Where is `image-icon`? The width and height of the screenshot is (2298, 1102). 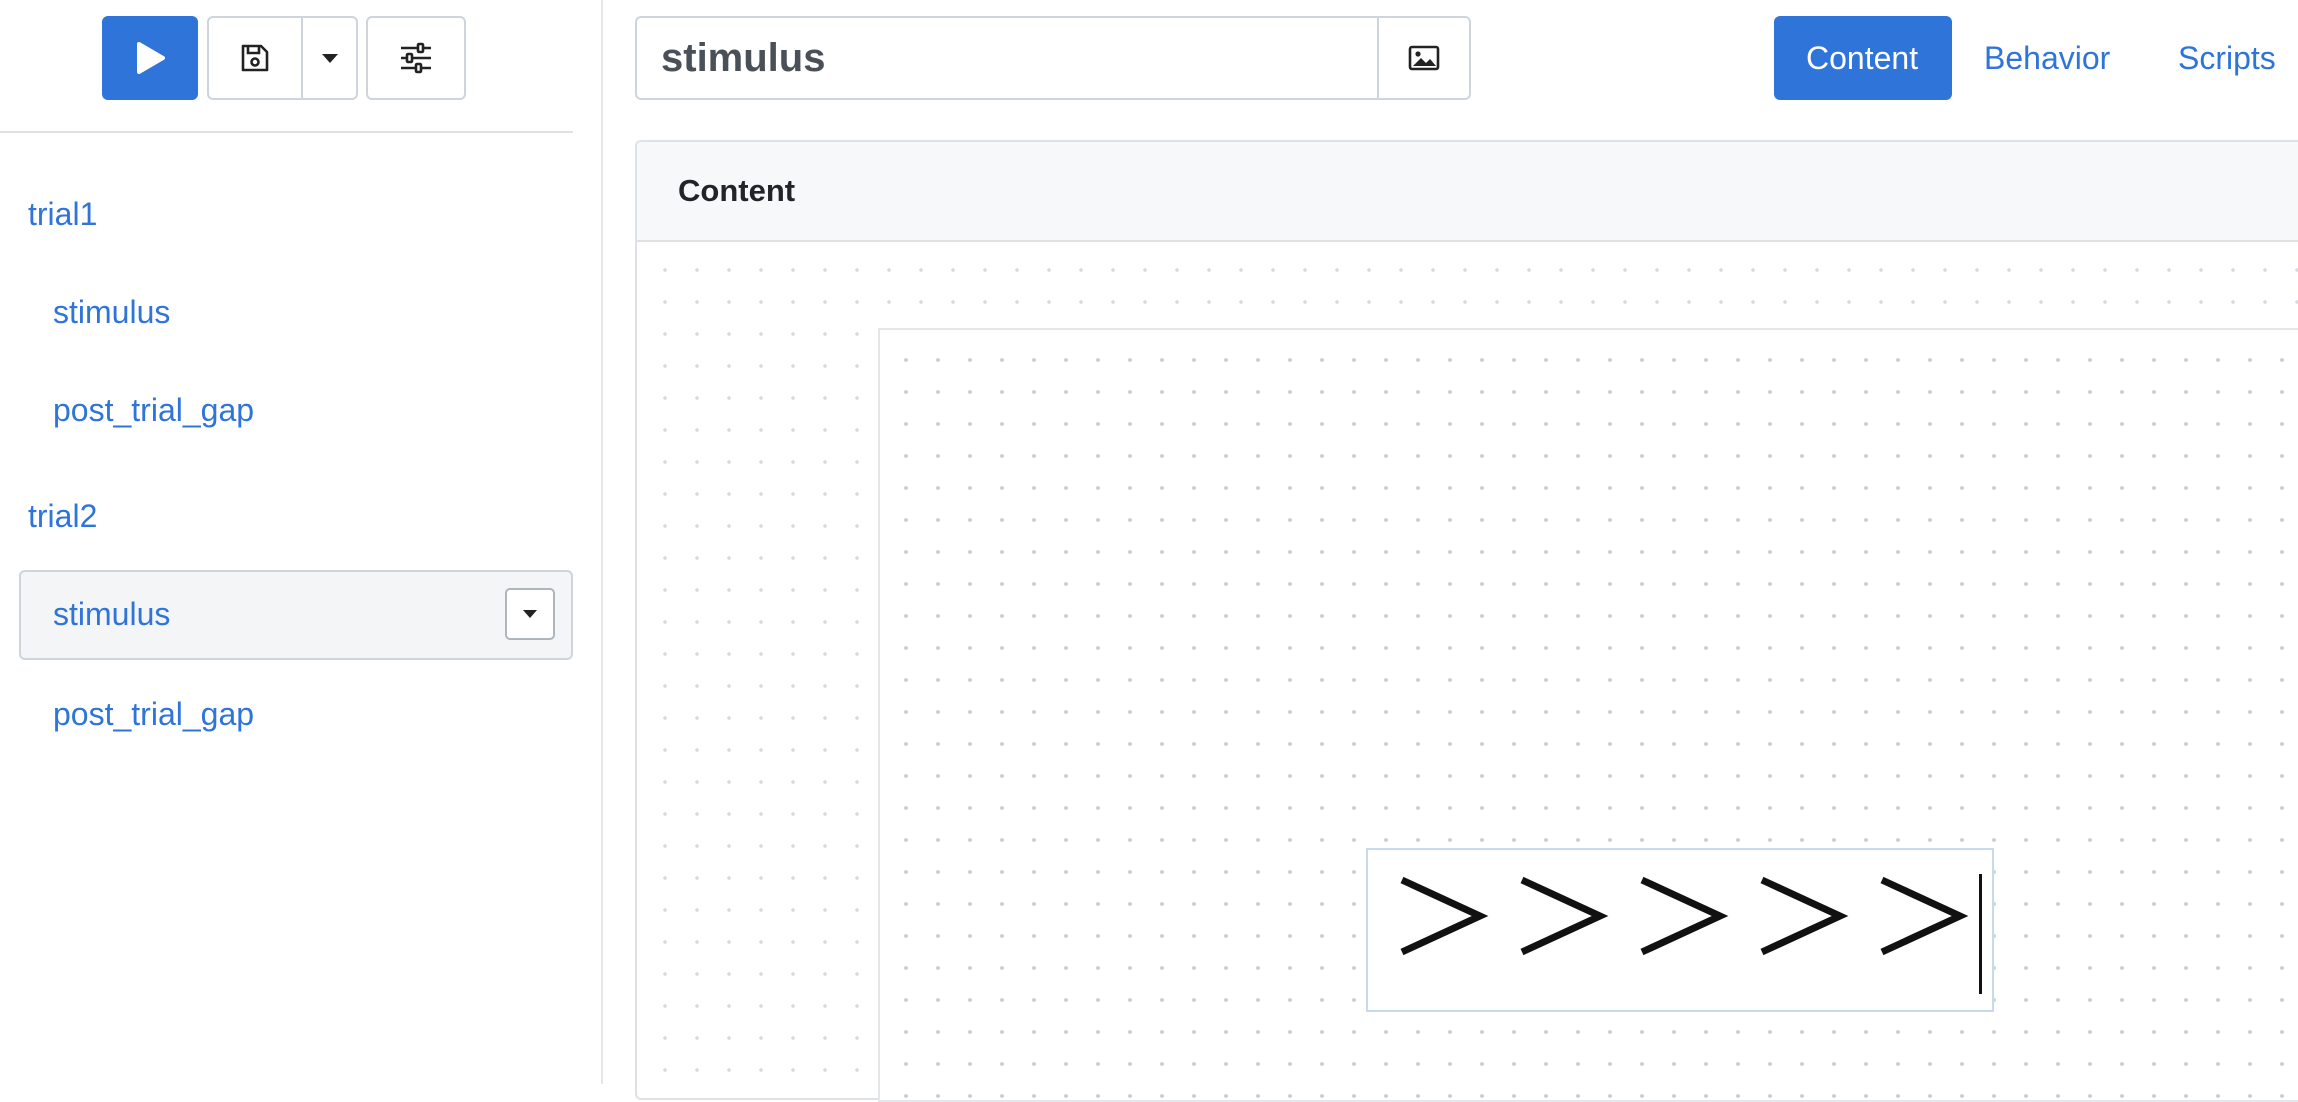 image-icon is located at coordinates (1424, 58).